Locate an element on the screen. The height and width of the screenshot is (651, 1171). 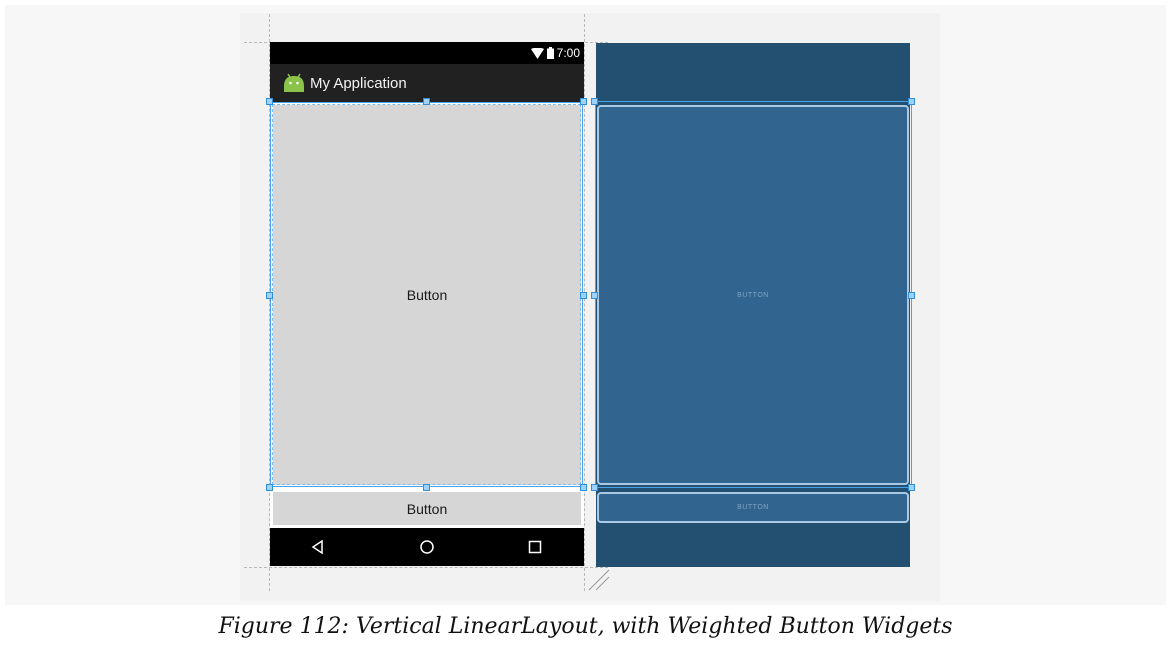
wrap-button: Button is located at coordinates (427, 508).